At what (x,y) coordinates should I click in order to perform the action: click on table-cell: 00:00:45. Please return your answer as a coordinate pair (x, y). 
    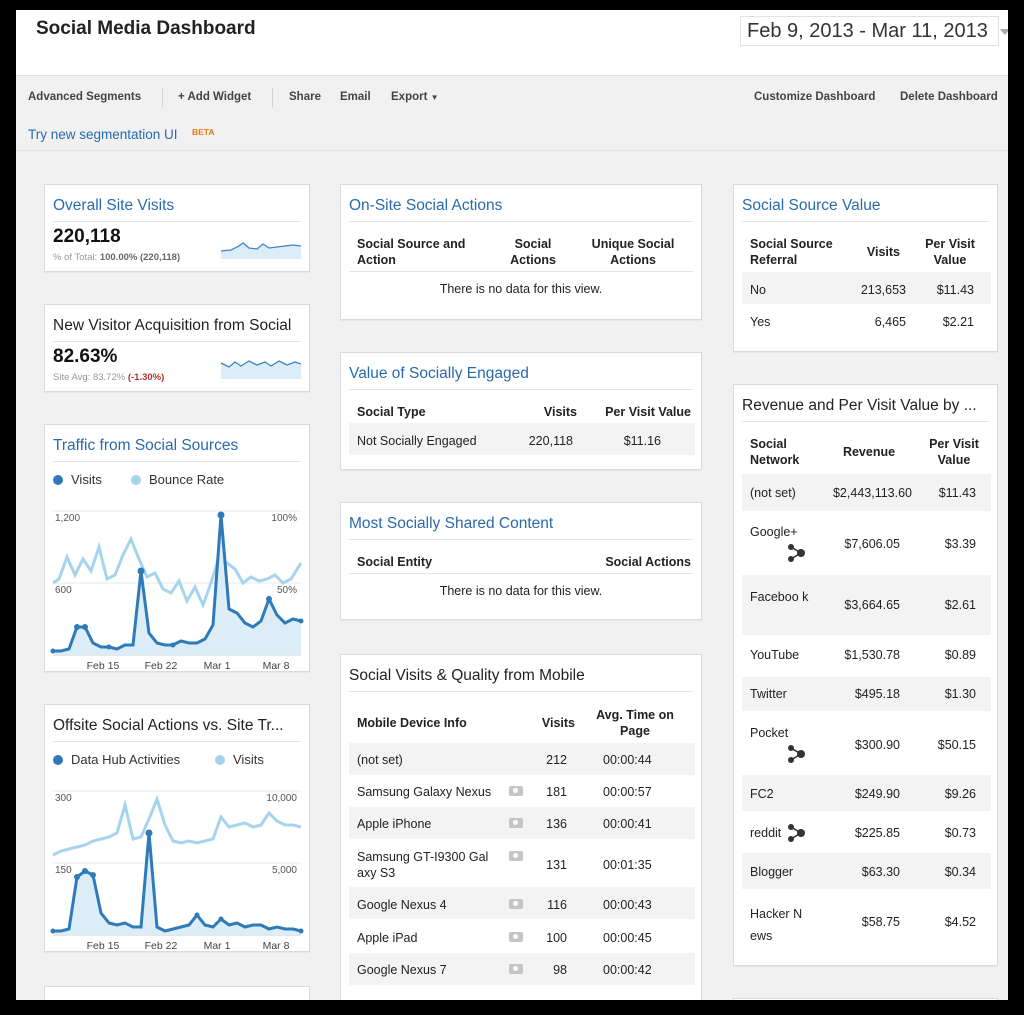
    Looking at the image, I should click on (627, 938).